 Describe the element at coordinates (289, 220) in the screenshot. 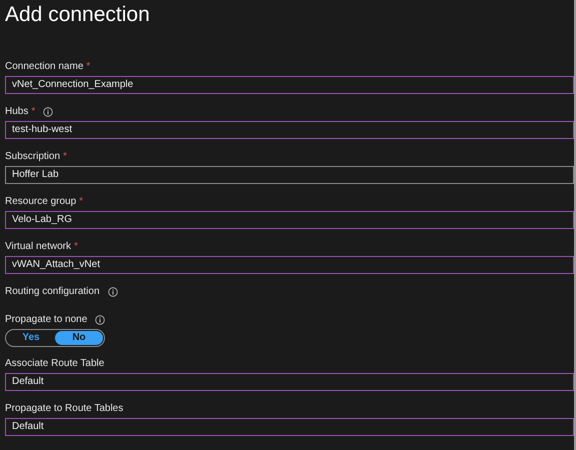

I see `input-field: Velo-Lab_RG` at that location.